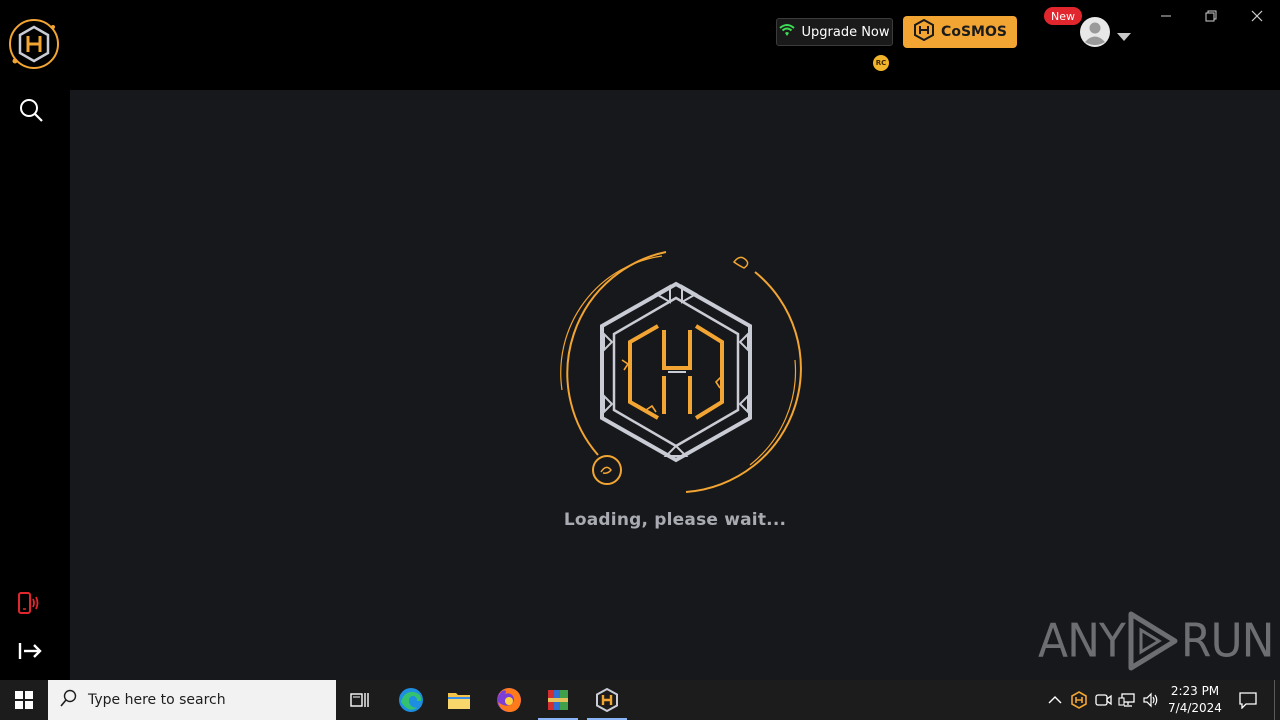 Image resolution: width=1280 pixels, height=720 pixels. What do you see at coordinates (881, 63) in the screenshot?
I see `rc-badge: RC` at bounding box center [881, 63].